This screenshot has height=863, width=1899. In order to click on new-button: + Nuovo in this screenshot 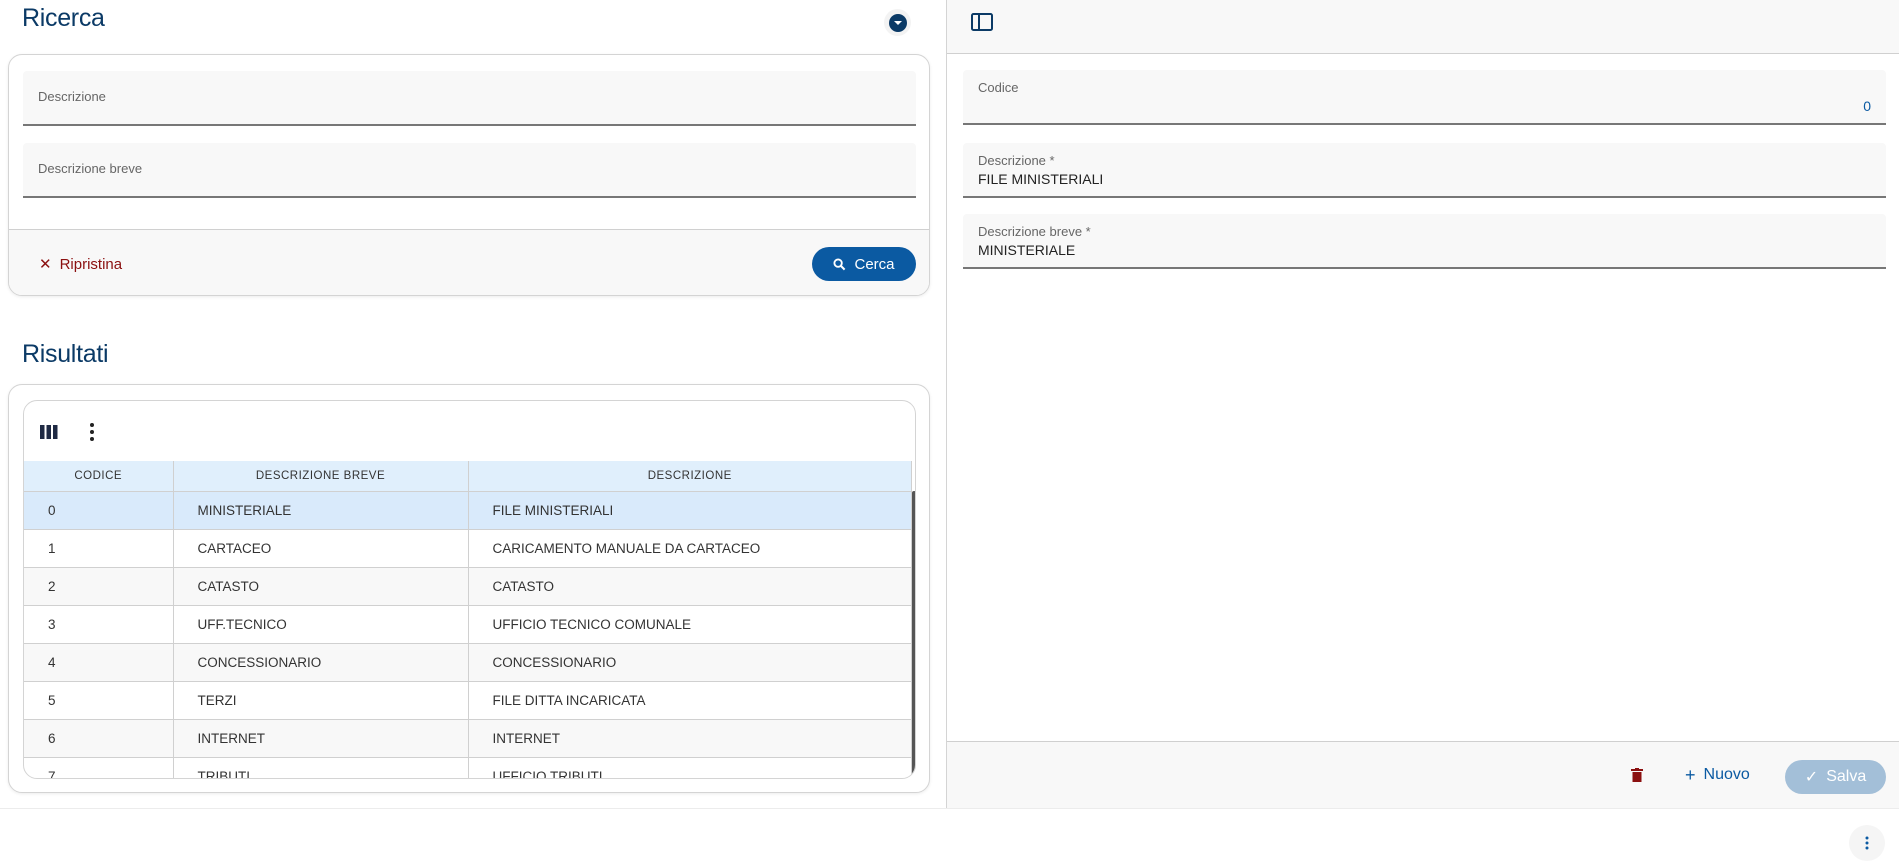, I will do `click(1717, 775)`.